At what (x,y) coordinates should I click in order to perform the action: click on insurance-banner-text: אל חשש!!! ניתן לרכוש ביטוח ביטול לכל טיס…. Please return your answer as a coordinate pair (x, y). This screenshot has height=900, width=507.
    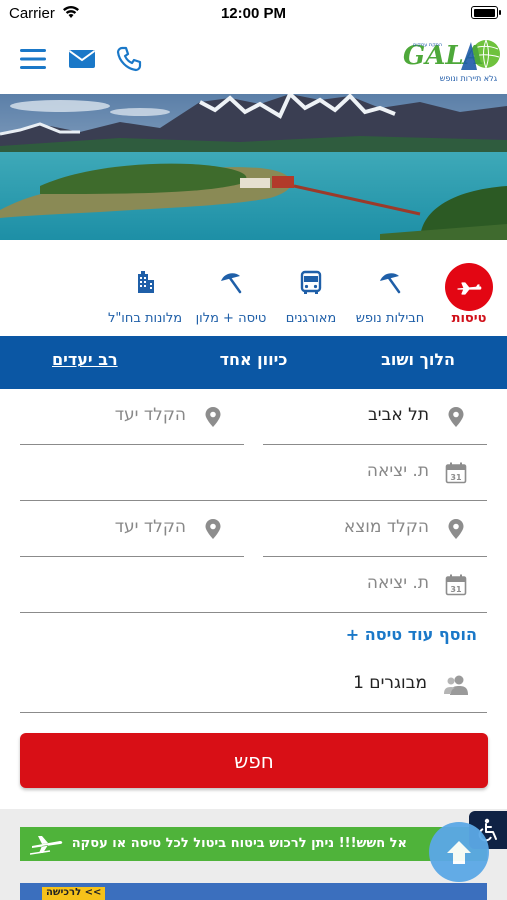
    Looking at the image, I should click on (239, 843).